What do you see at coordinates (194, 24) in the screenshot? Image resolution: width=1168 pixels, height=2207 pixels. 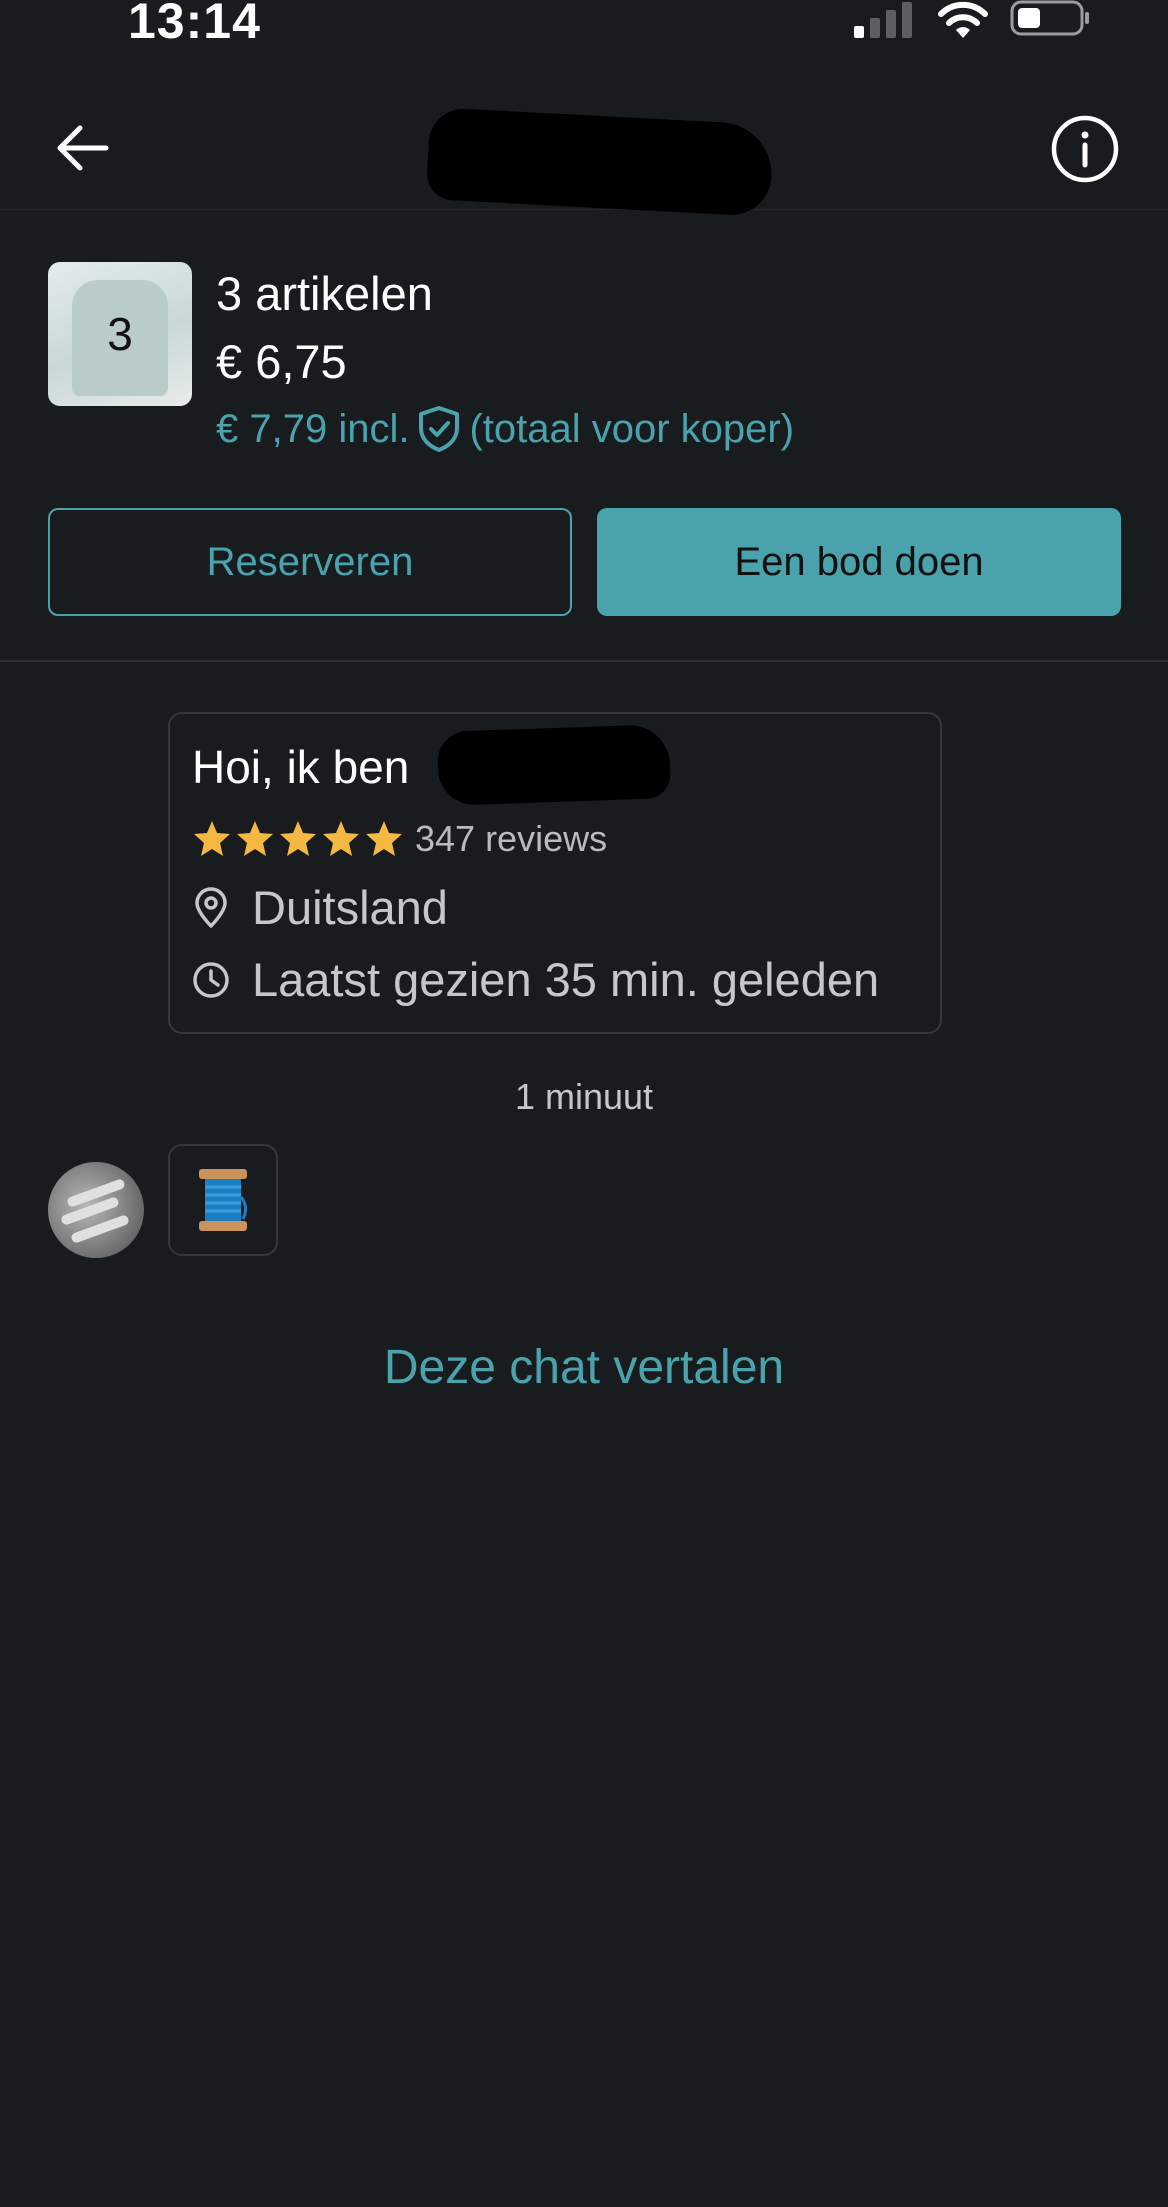 I see `status-time: 13:14` at bounding box center [194, 24].